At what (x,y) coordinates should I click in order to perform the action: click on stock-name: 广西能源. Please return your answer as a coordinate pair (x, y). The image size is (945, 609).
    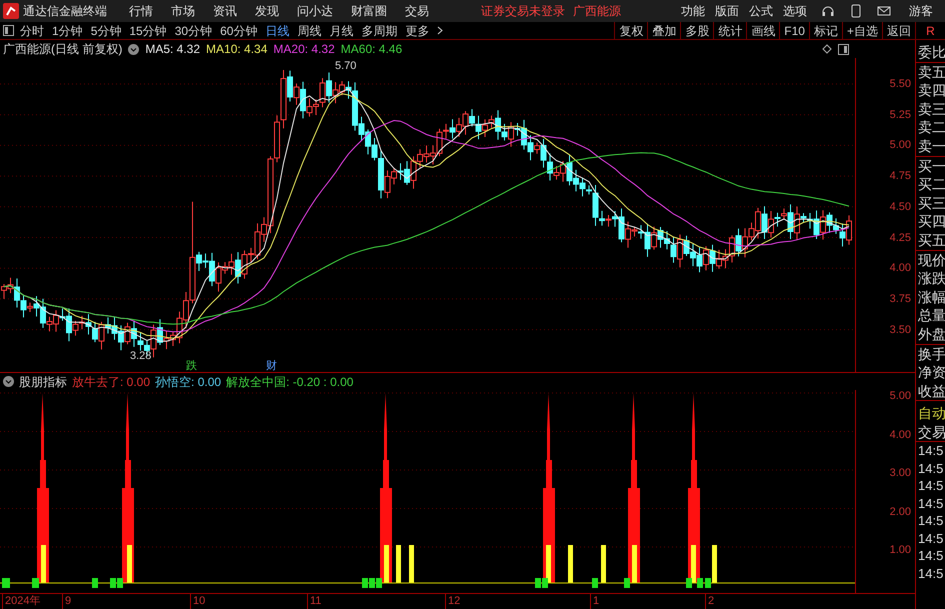
    Looking at the image, I should click on (597, 11).